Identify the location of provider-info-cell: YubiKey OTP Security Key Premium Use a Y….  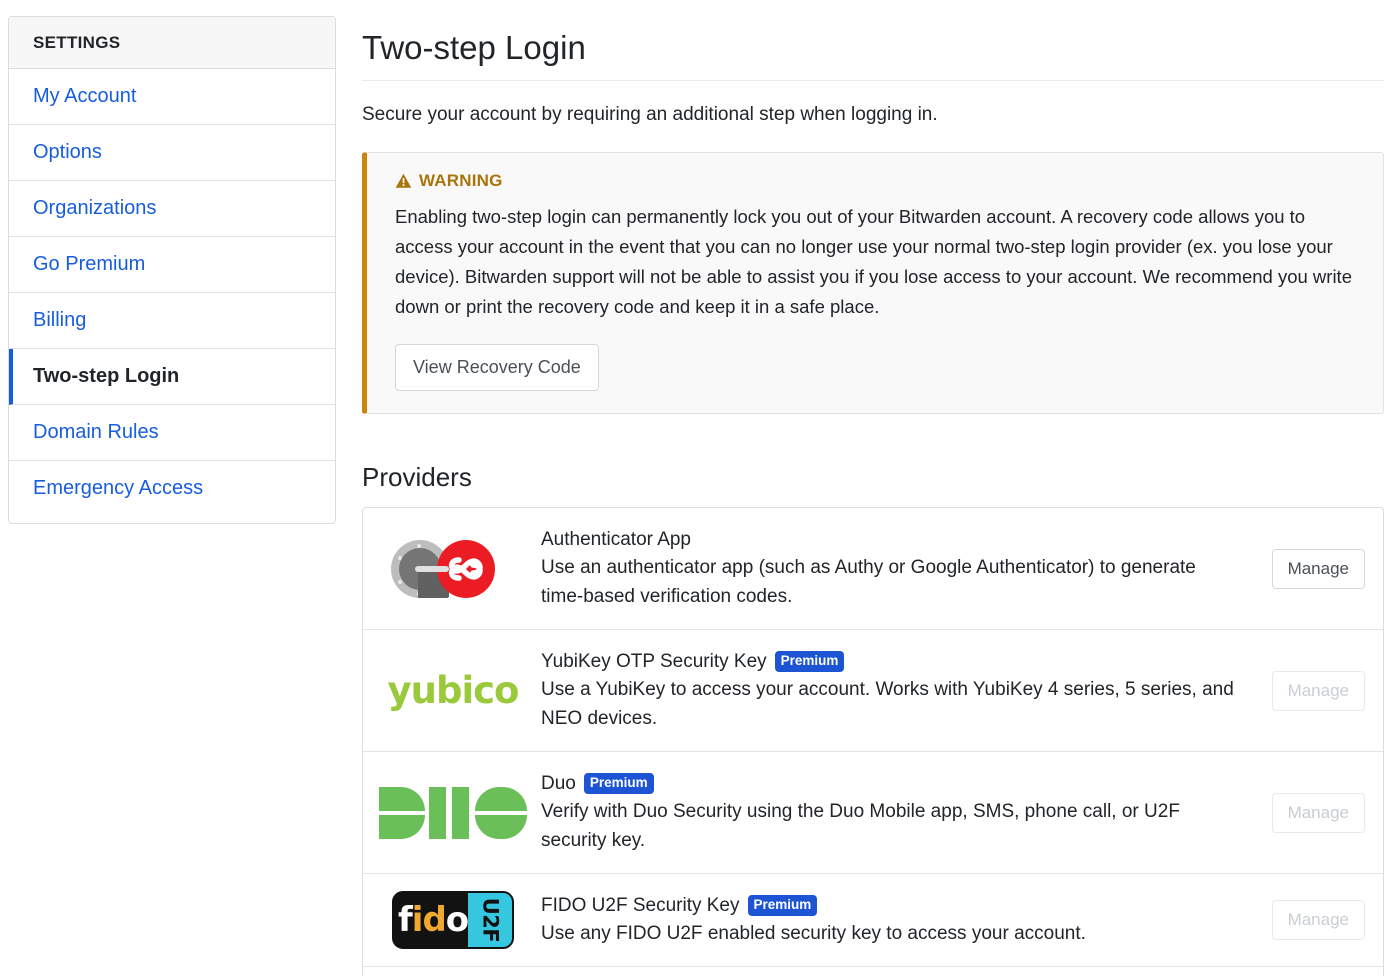
(893, 690).